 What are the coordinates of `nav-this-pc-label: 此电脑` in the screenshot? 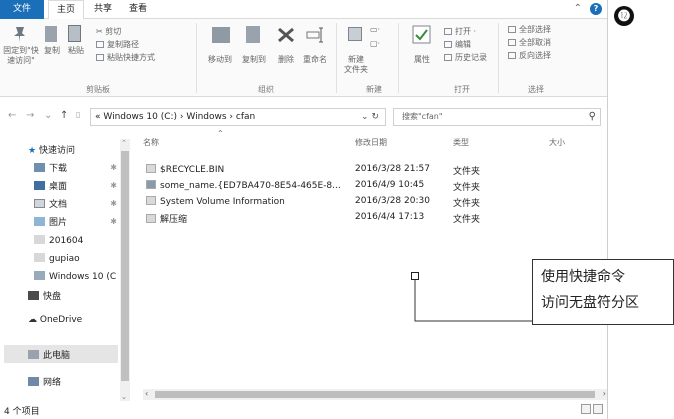 It's located at (57, 356).